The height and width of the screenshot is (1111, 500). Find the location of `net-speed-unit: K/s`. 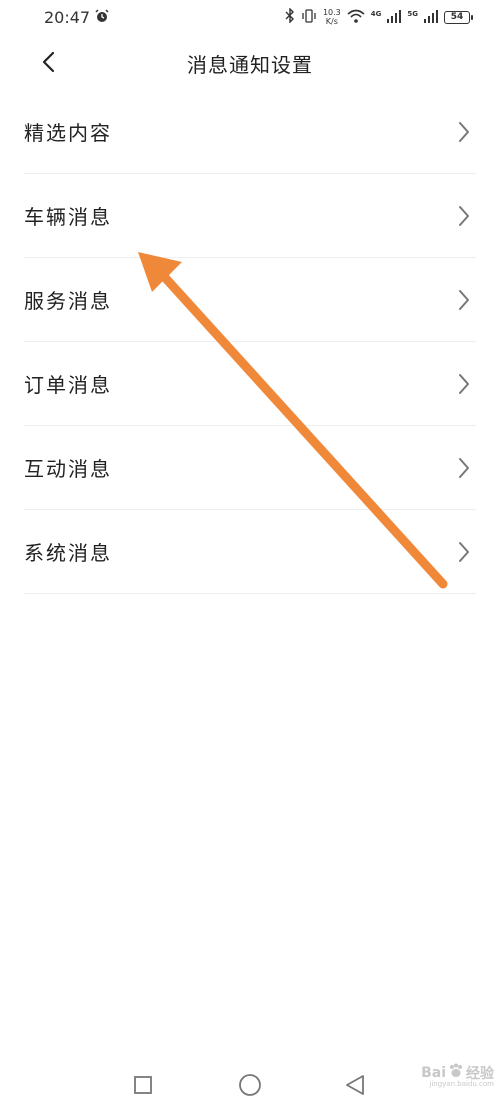

net-speed-unit: K/s is located at coordinates (331, 21).